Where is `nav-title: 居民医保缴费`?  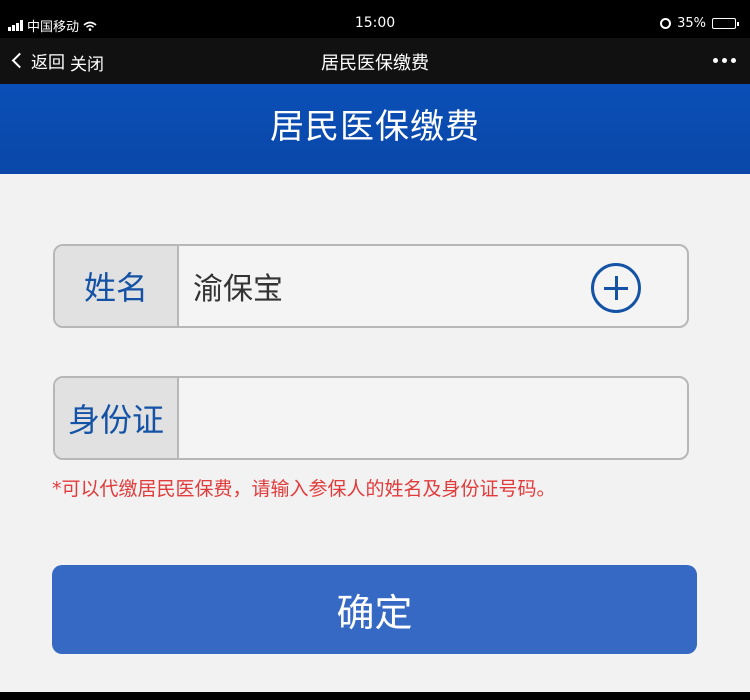 nav-title: 居民医保缴费 is located at coordinates (375, 63).